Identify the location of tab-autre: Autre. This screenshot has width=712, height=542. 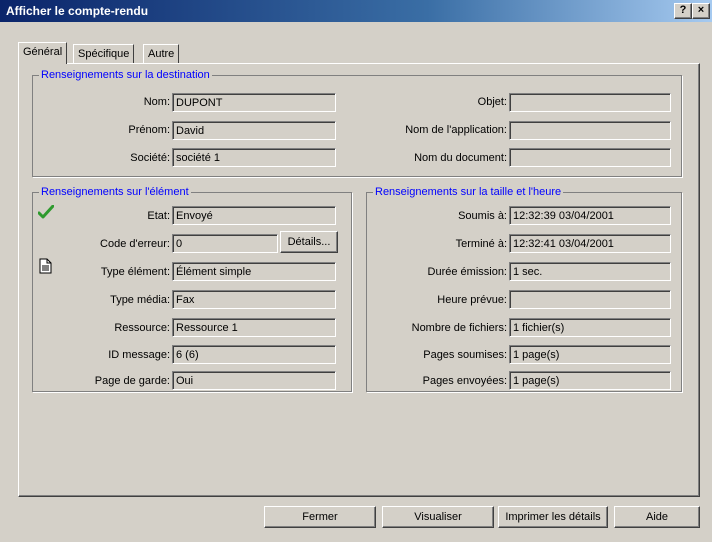
(161, 53).